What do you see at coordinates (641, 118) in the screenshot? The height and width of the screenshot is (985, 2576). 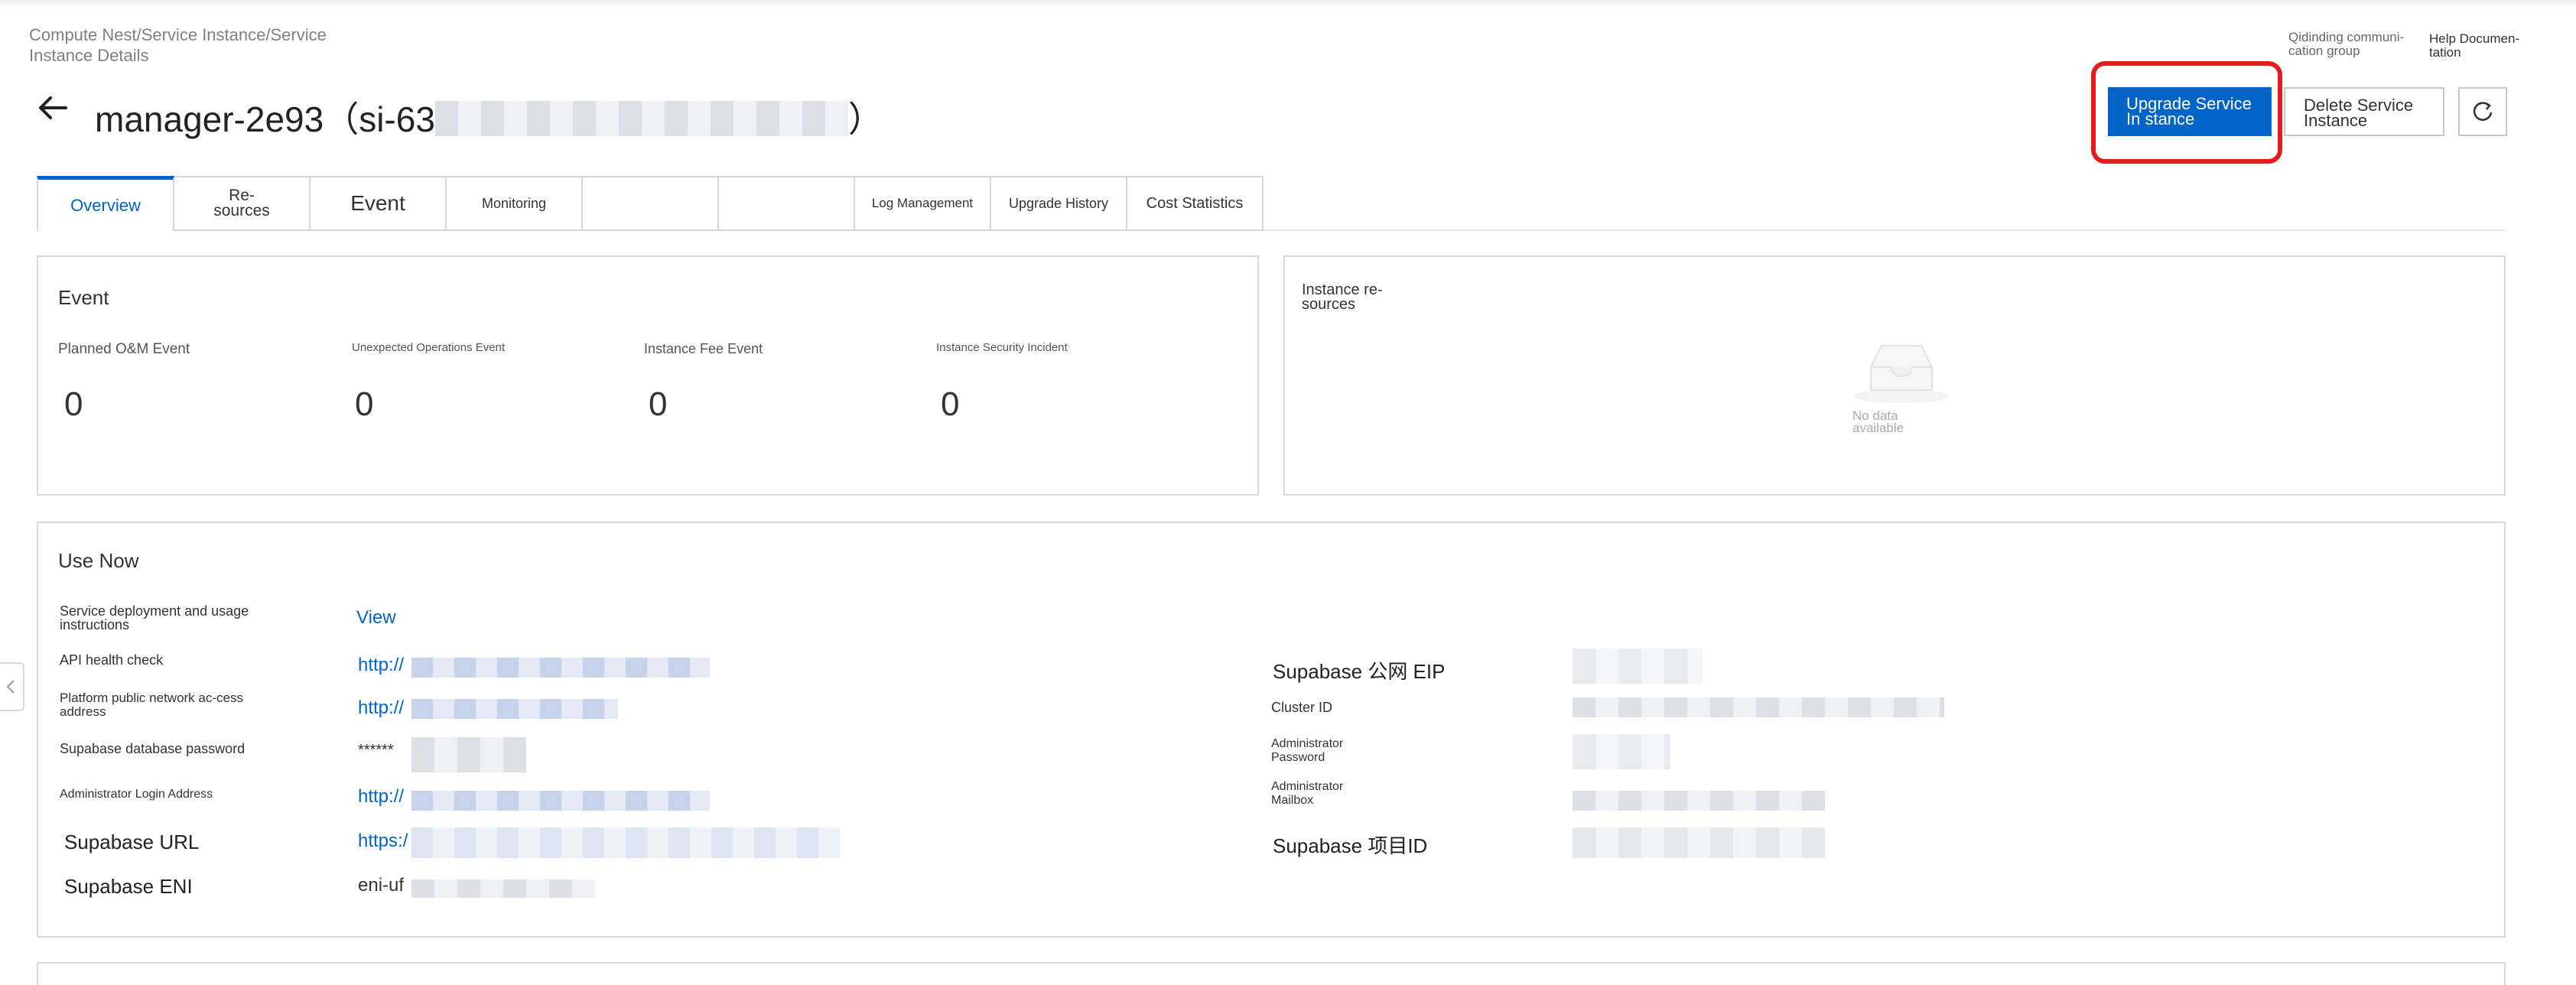 I see `instance-id-redacted` at bounding box center [641, 118].